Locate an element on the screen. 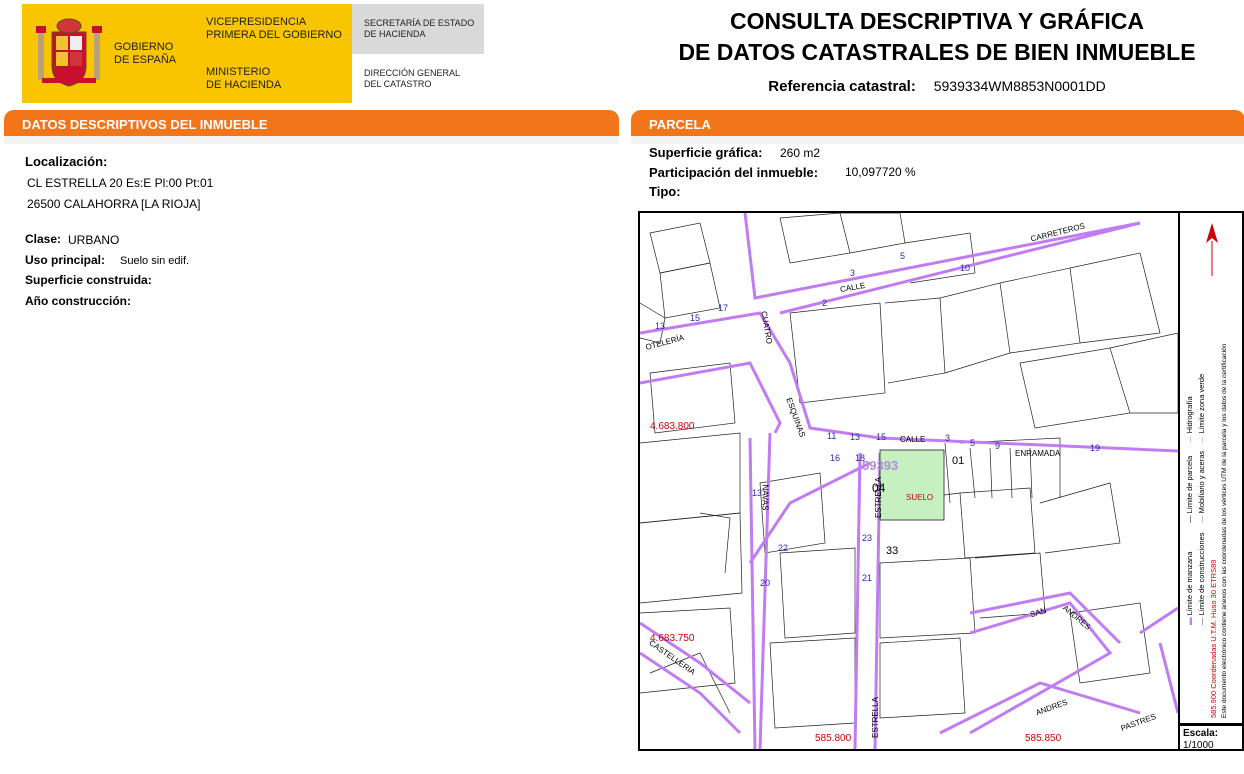 This screenshot has height=774, width=1244. vicepresidencia-text: VICEPRESIDENCIA PRIMERA DEL GOBIERNO is located at coordinates (274, 28).